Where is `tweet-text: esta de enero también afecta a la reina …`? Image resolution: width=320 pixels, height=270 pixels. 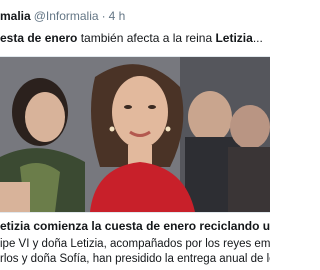
tweet-text: esta de enero también afecta a la reina … is located at coordinates (131, 38).